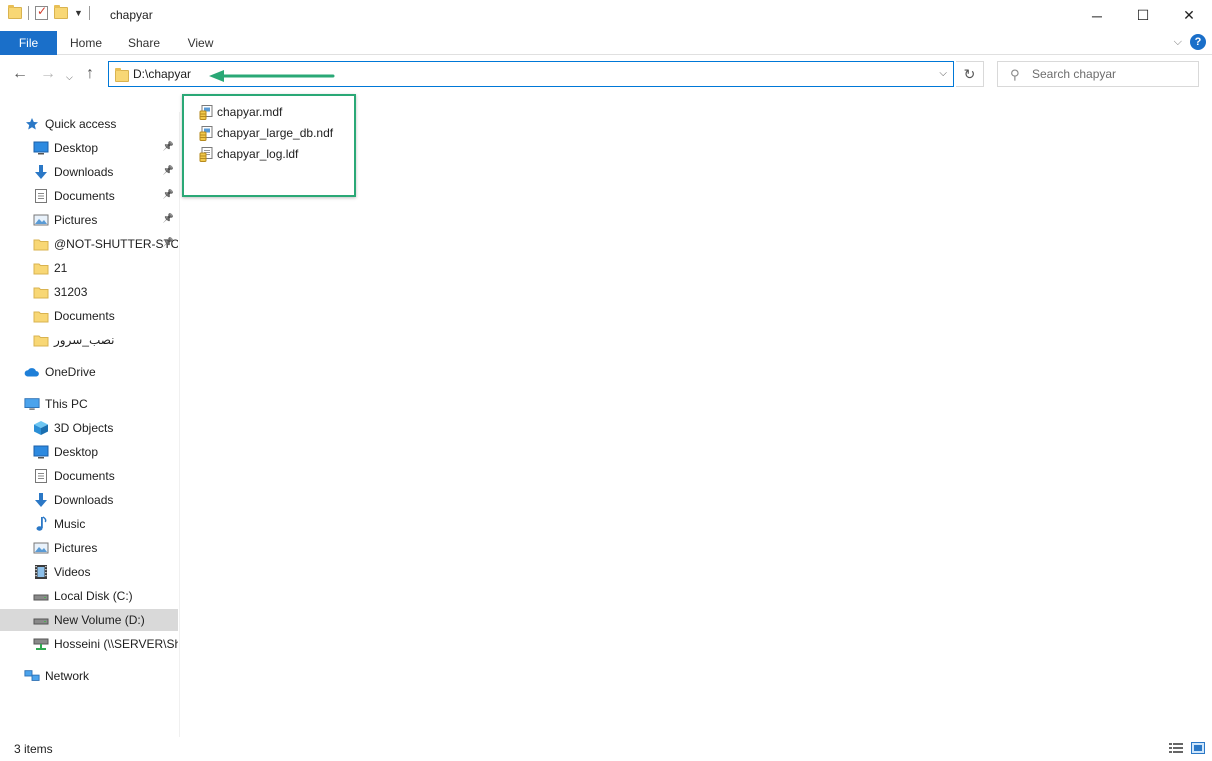  I want to click on tab-file: File, so click(28, 43).